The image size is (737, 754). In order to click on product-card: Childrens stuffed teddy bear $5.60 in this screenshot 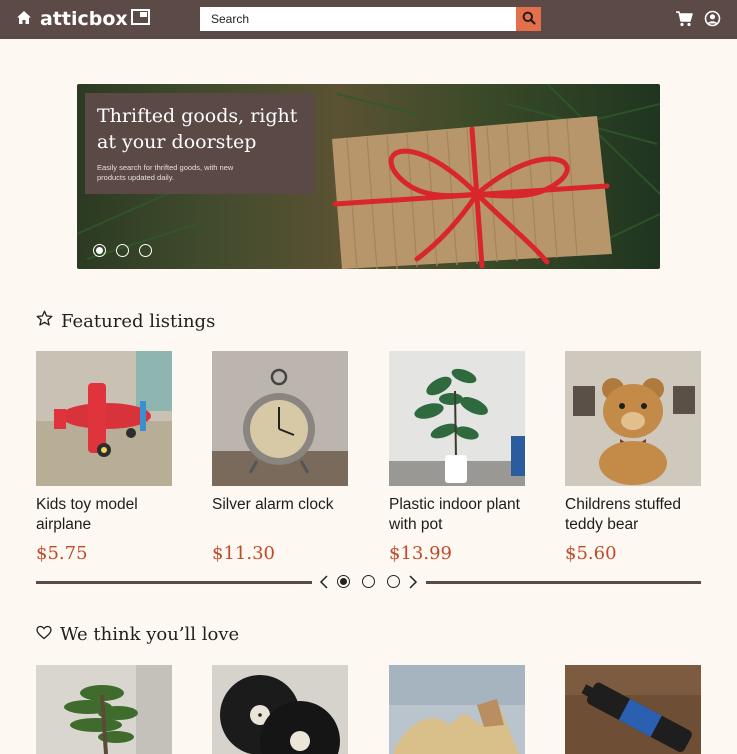, I will do `click(633, 457)`.